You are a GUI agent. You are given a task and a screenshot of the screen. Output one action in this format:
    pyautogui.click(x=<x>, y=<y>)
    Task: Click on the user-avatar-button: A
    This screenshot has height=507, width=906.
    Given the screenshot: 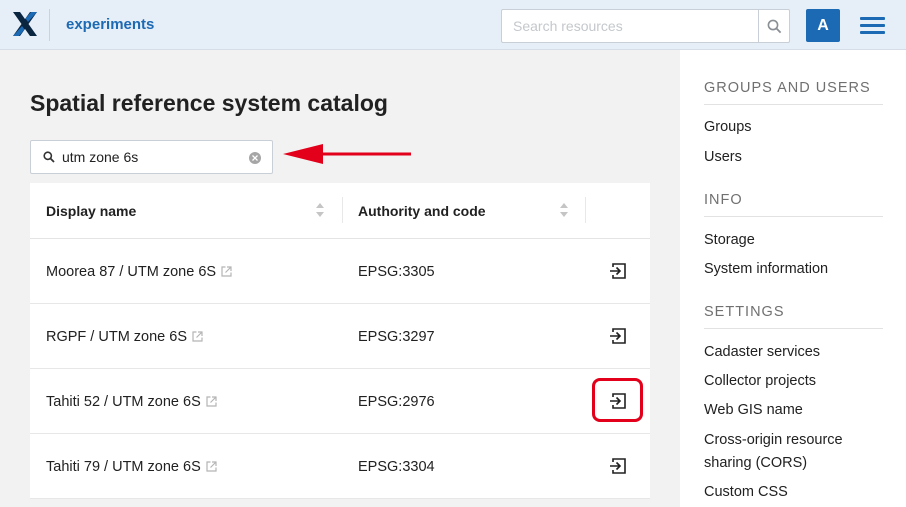 What is the action you would take?
    pyautogui.click(x=823, y=25)
    